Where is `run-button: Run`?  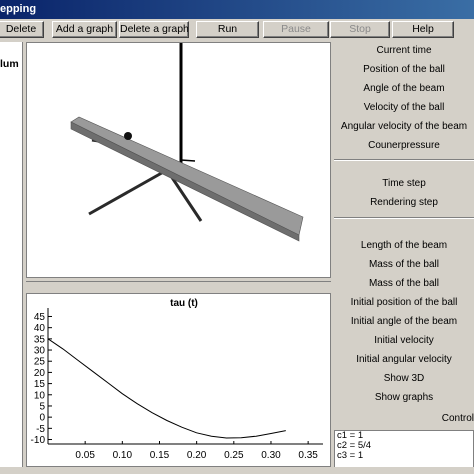 run-button: Run is located at coordinates (227, 29).